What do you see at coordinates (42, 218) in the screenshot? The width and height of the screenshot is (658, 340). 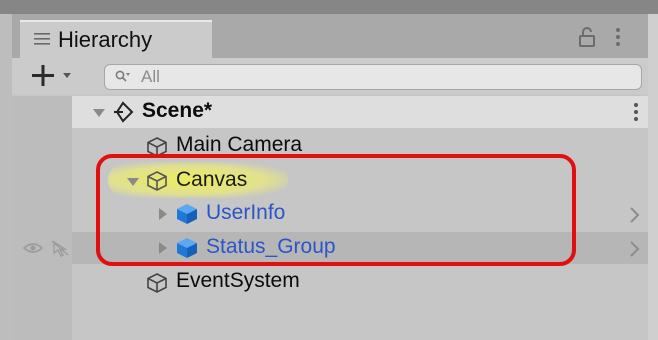 I see `visibility-gutter` at bounding box center [42, 218].